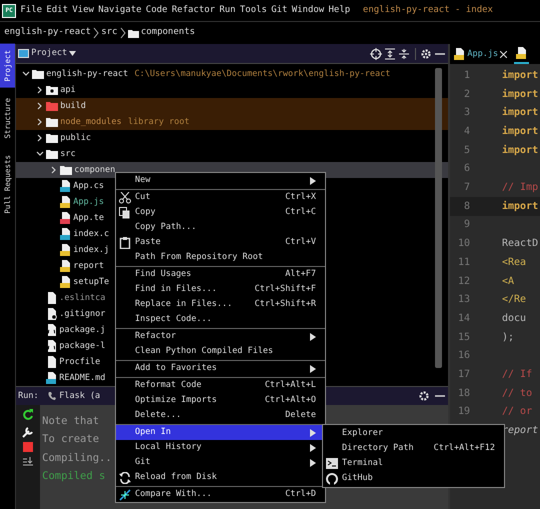 This screenshot has width=540, height=509. I want to click on code-line: // to, so click(517, 393).